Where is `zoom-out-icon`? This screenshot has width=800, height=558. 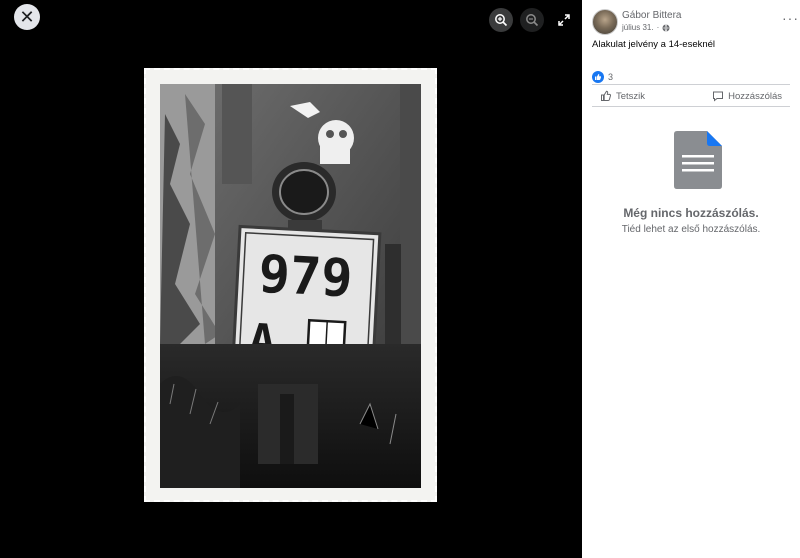
zoom-out-icon is located at coordinates (532, 20).